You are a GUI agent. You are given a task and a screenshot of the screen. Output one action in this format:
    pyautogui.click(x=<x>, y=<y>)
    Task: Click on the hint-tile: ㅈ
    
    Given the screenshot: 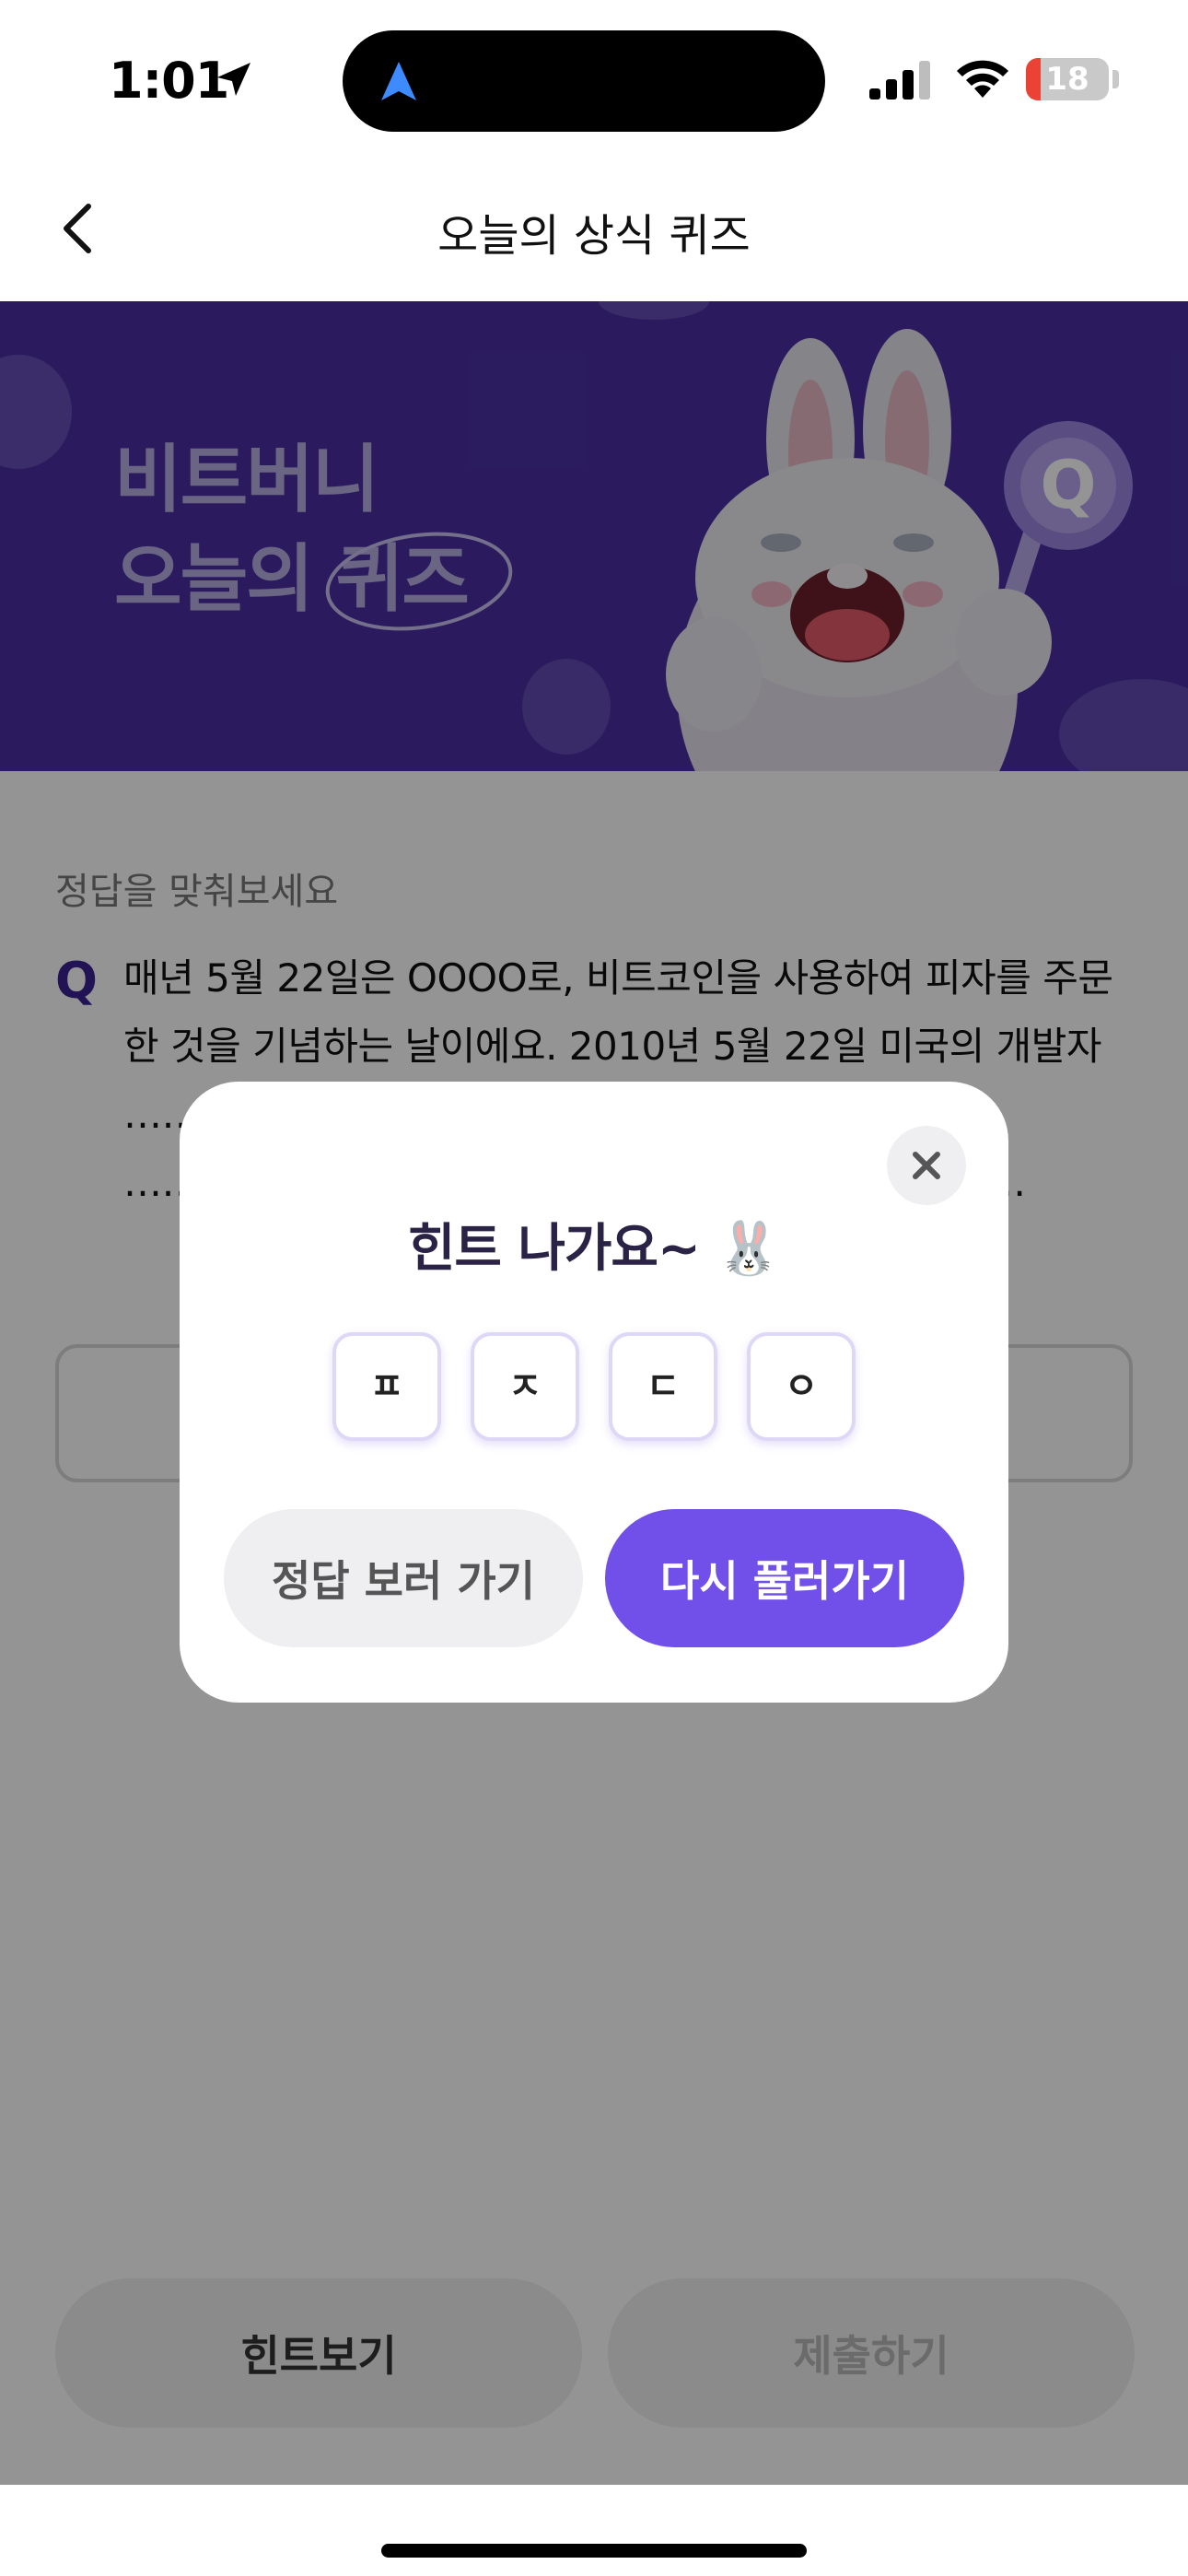 What is the action you would take?
    pyautogui.click(x=525, y=1386)
    